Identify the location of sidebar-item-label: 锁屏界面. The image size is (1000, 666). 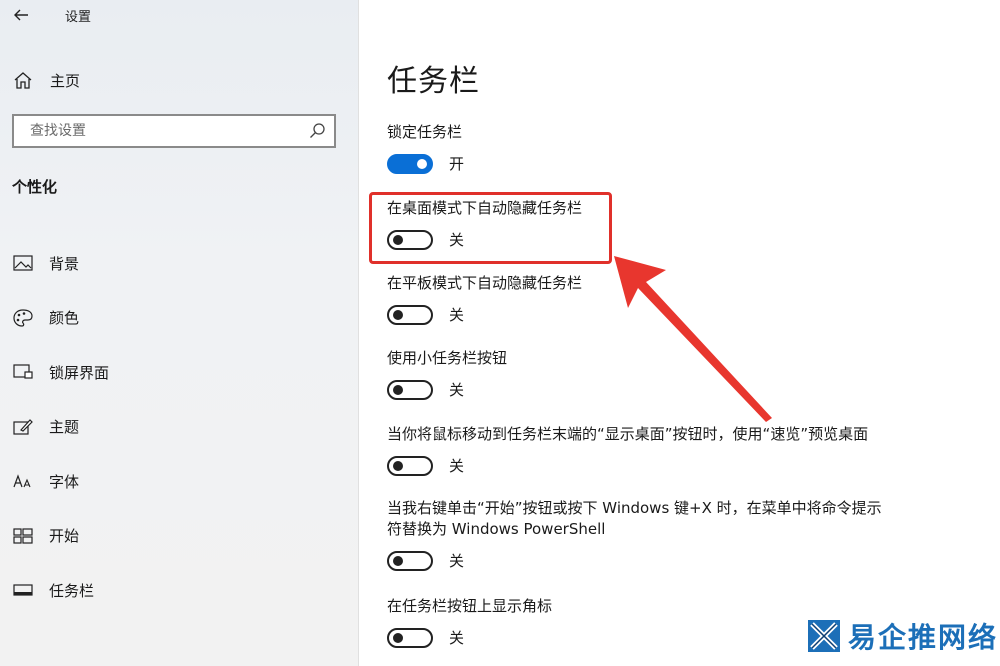
(79, 372).